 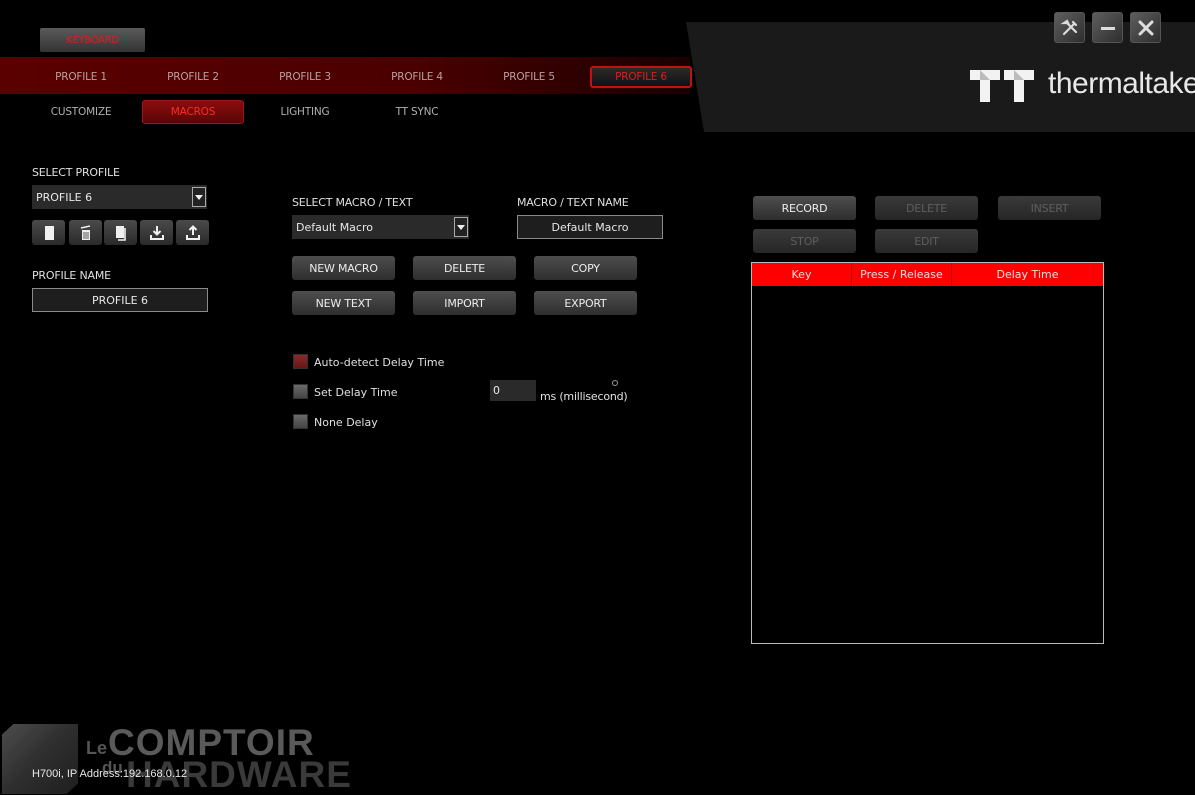 I want to click on profile-name-label: PROFILE NAME, so click(x=71, y=275).